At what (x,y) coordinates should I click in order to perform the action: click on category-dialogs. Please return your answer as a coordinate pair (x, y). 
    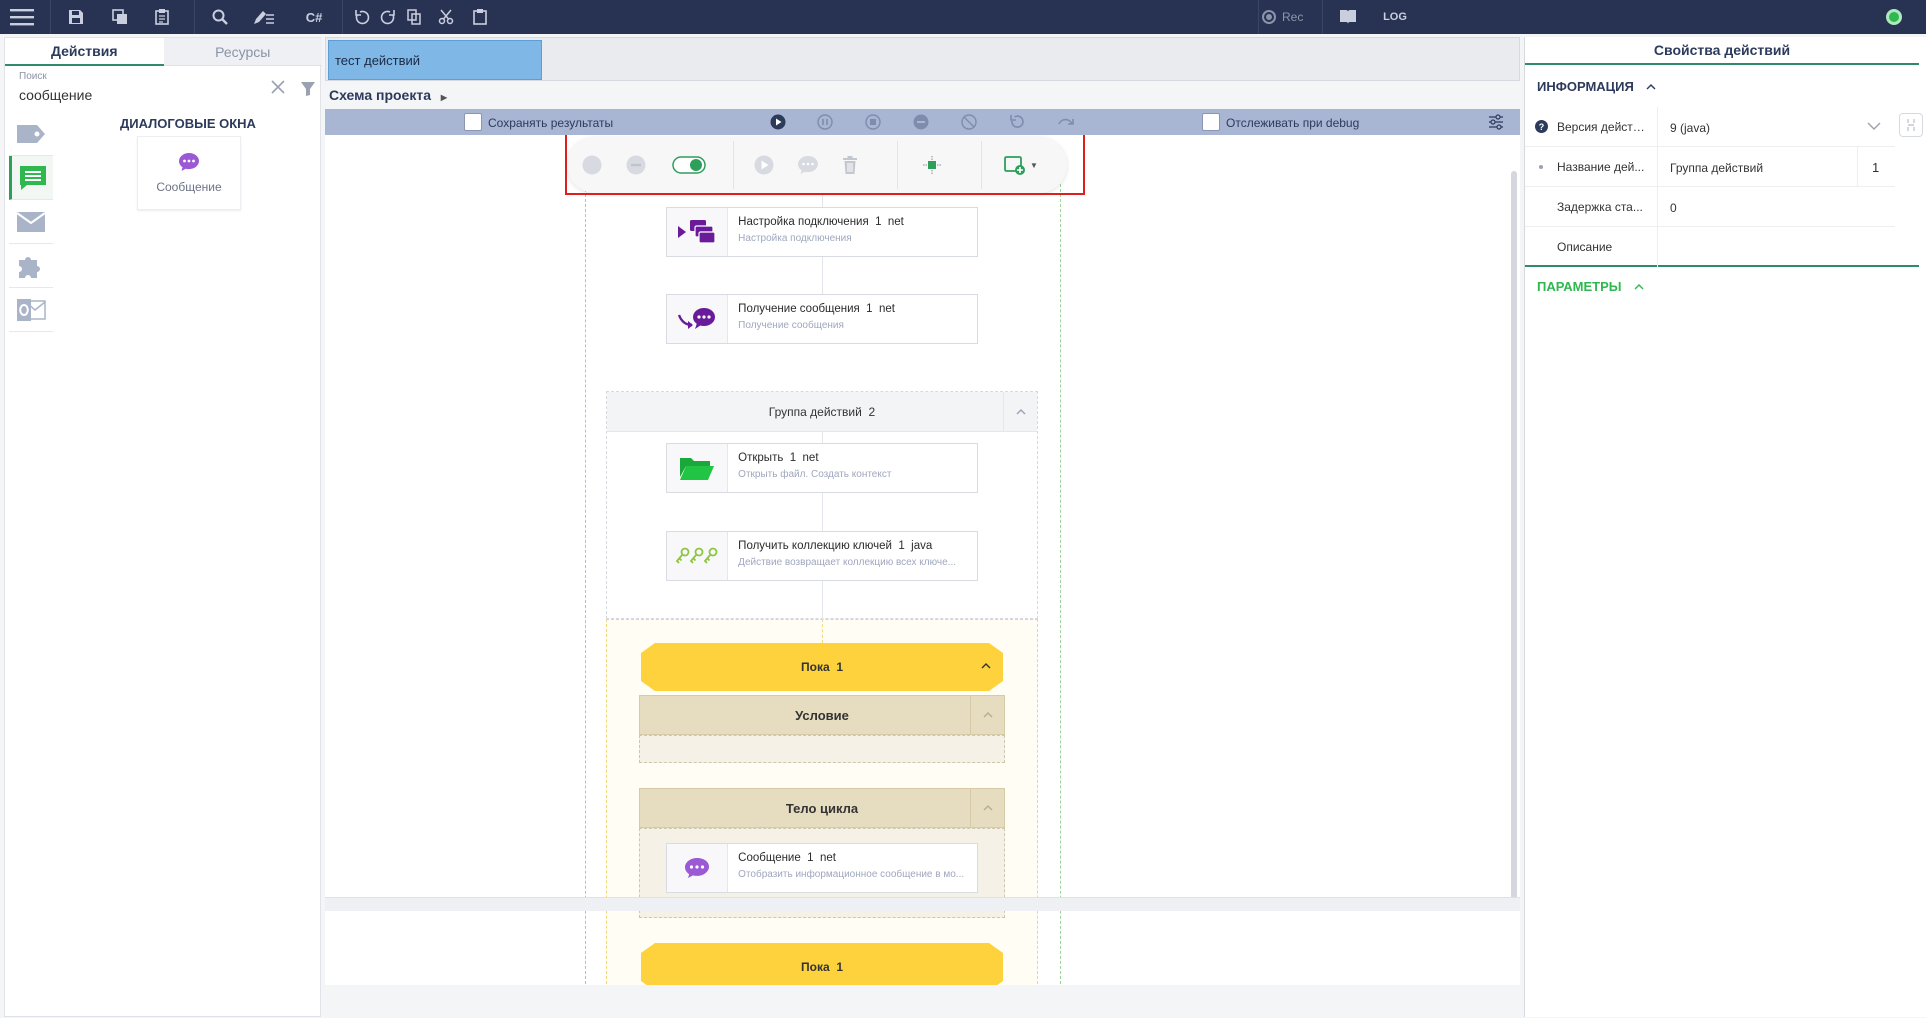
    Looking at the image, I should click on (31, 178).